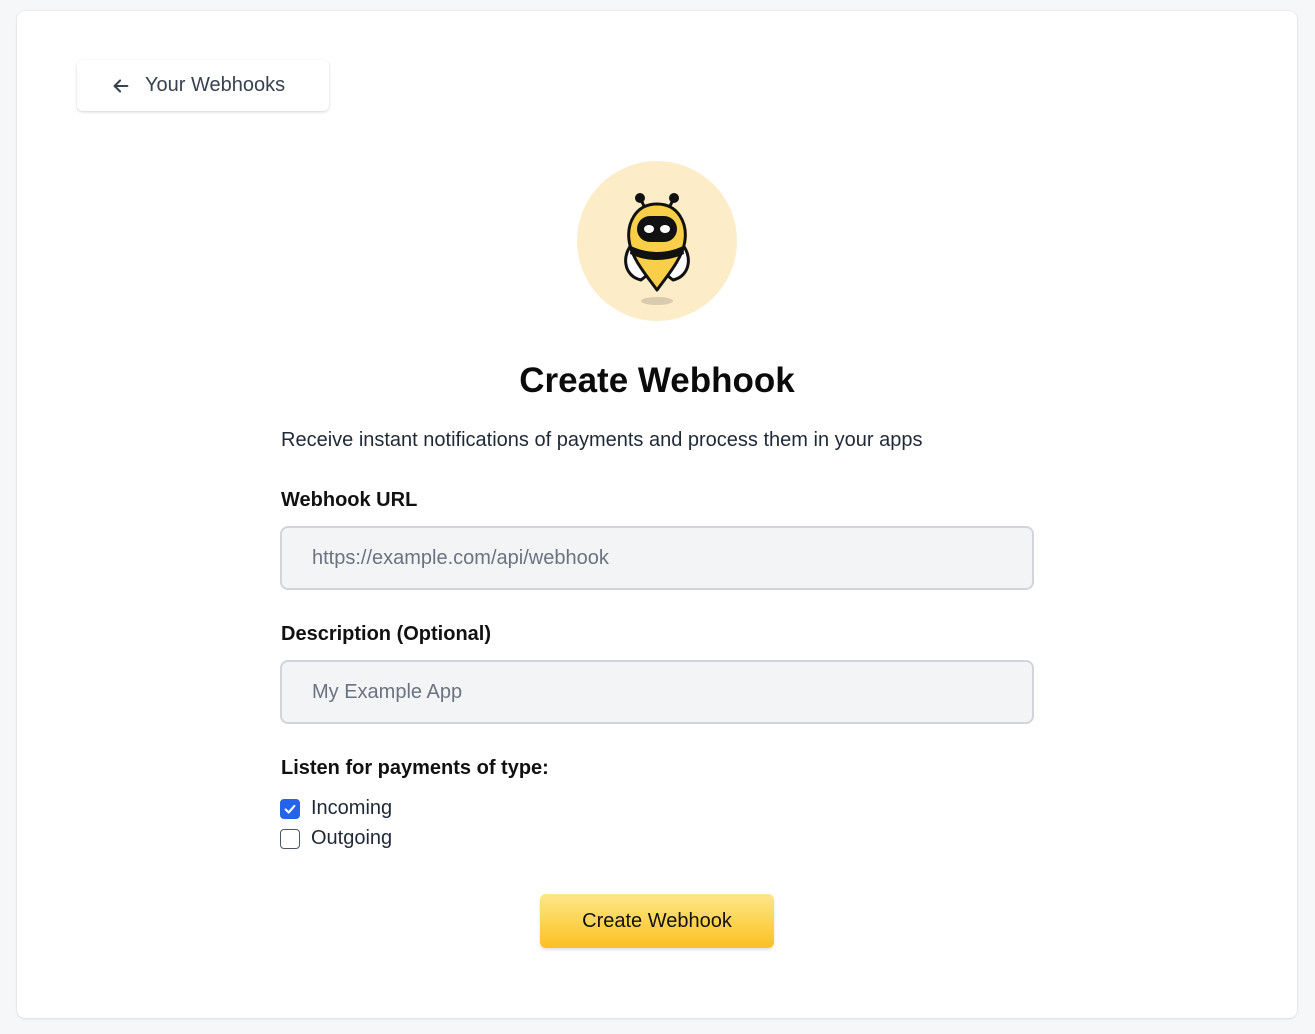 The height and width of the screenshot is (1034, 1315). I want to click on bee-mascot-icon, so click(657, 249).